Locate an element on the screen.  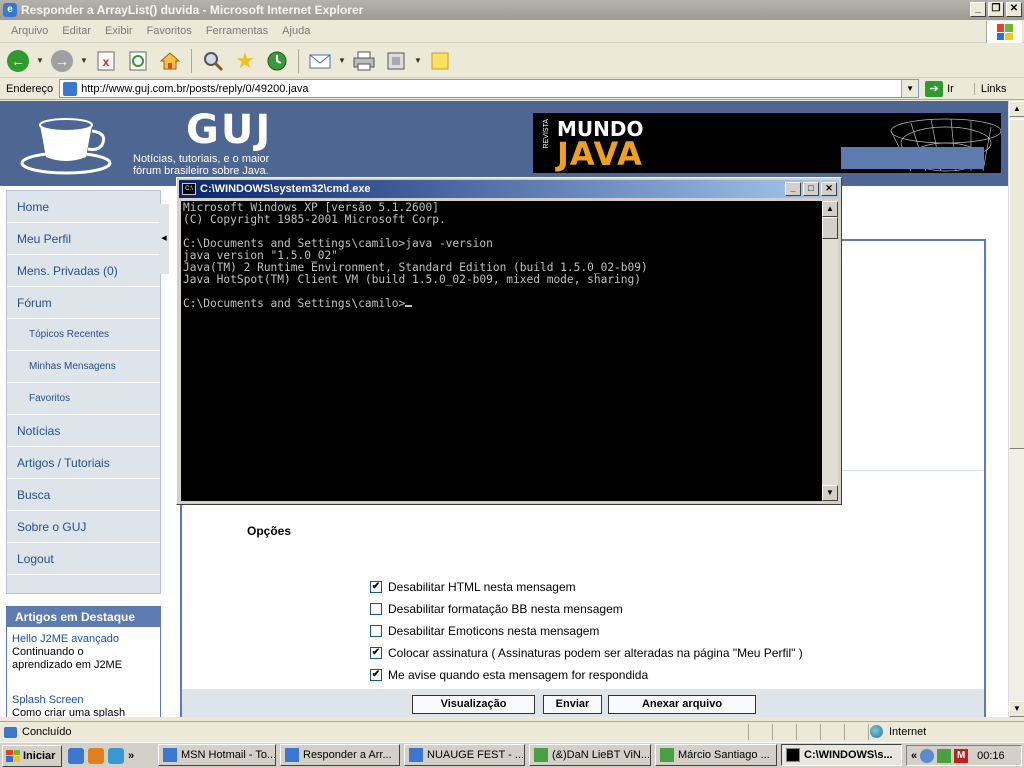
stop-button: x is located at coordinates (106, 61).